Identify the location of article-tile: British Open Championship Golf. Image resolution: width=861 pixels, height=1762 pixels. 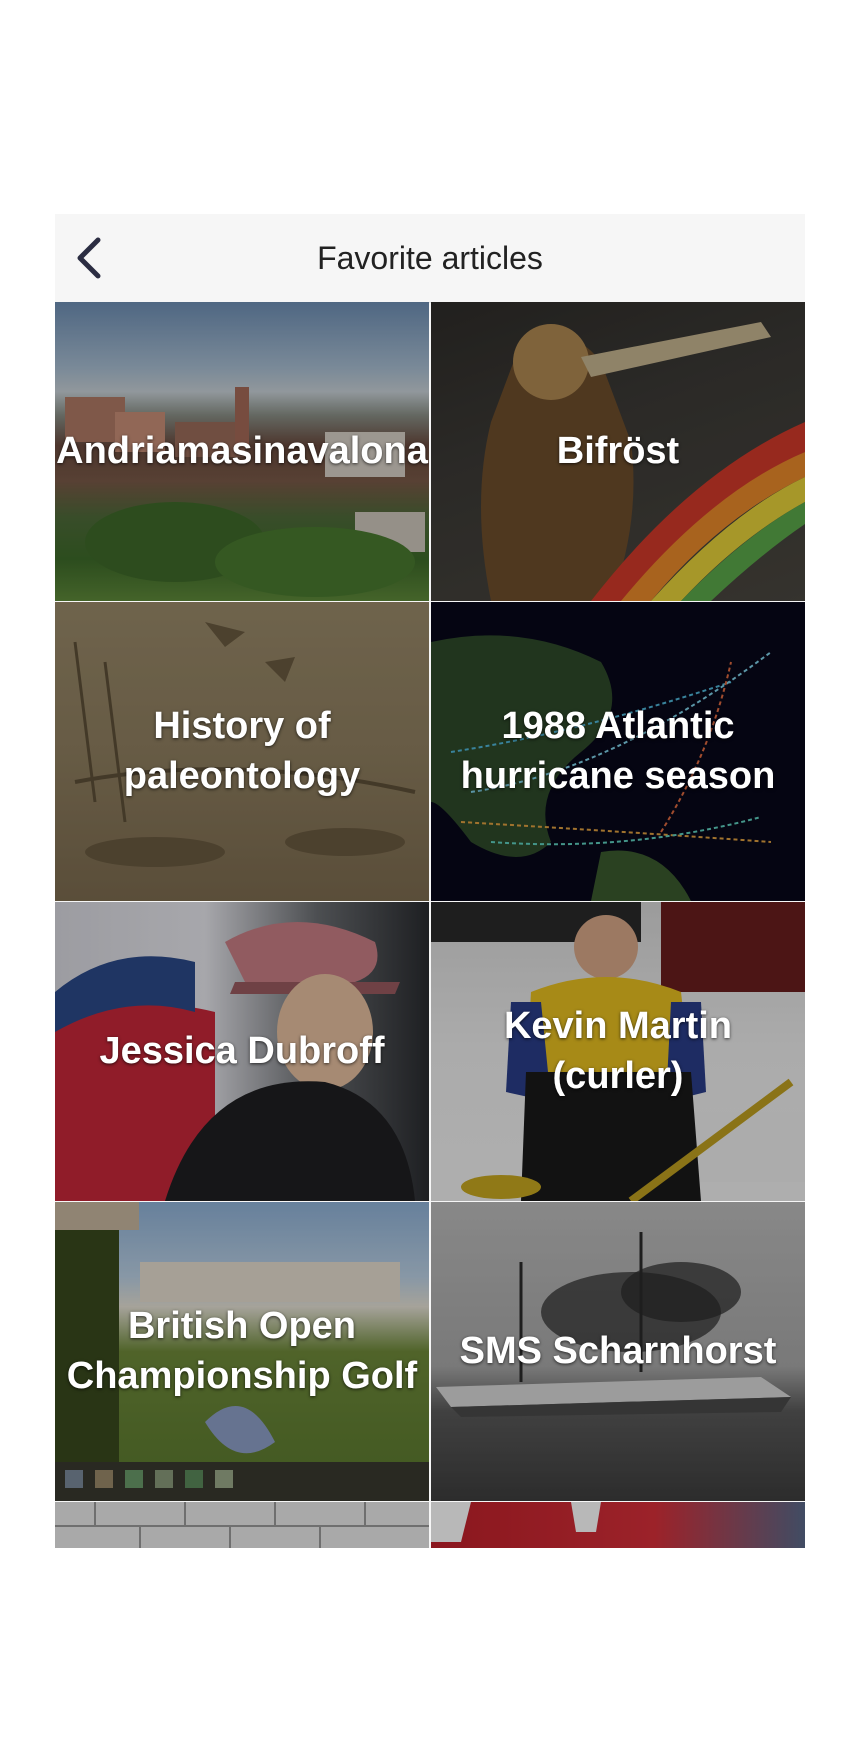
(242, 1351).